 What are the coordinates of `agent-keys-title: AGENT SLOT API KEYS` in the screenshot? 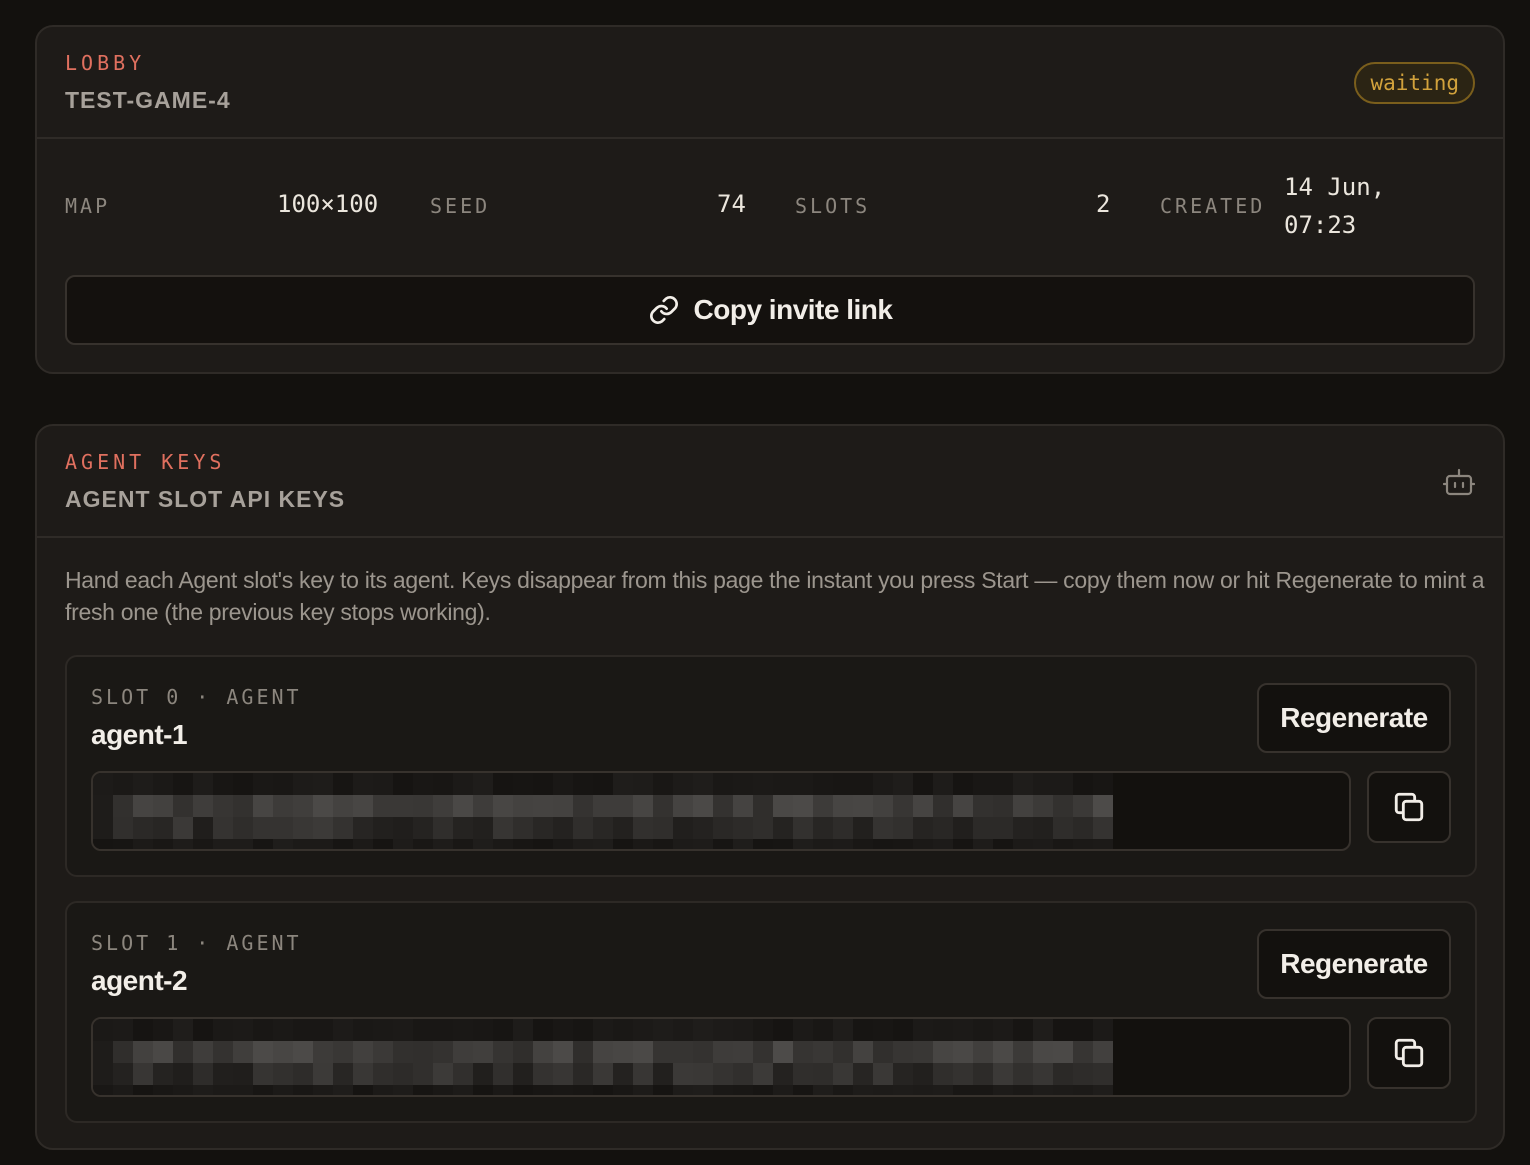 It's located at (205, 499).